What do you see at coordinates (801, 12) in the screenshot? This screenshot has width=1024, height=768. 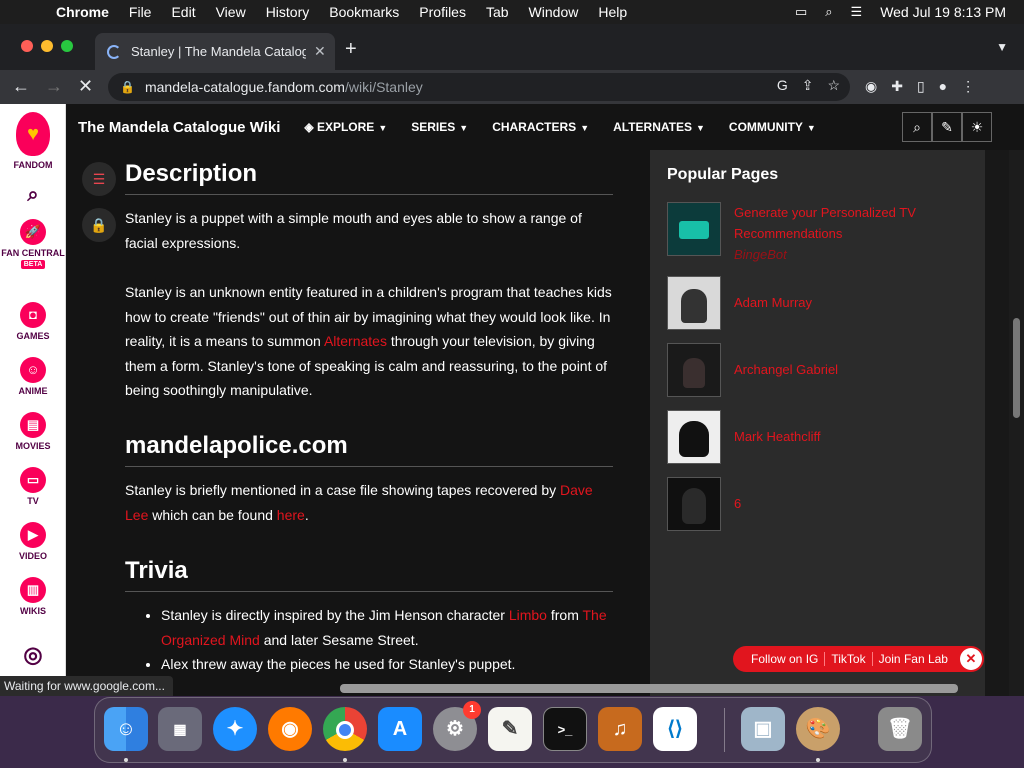 I see `screen-mirroring-icon: ▭` at bounding box center [801, 12].